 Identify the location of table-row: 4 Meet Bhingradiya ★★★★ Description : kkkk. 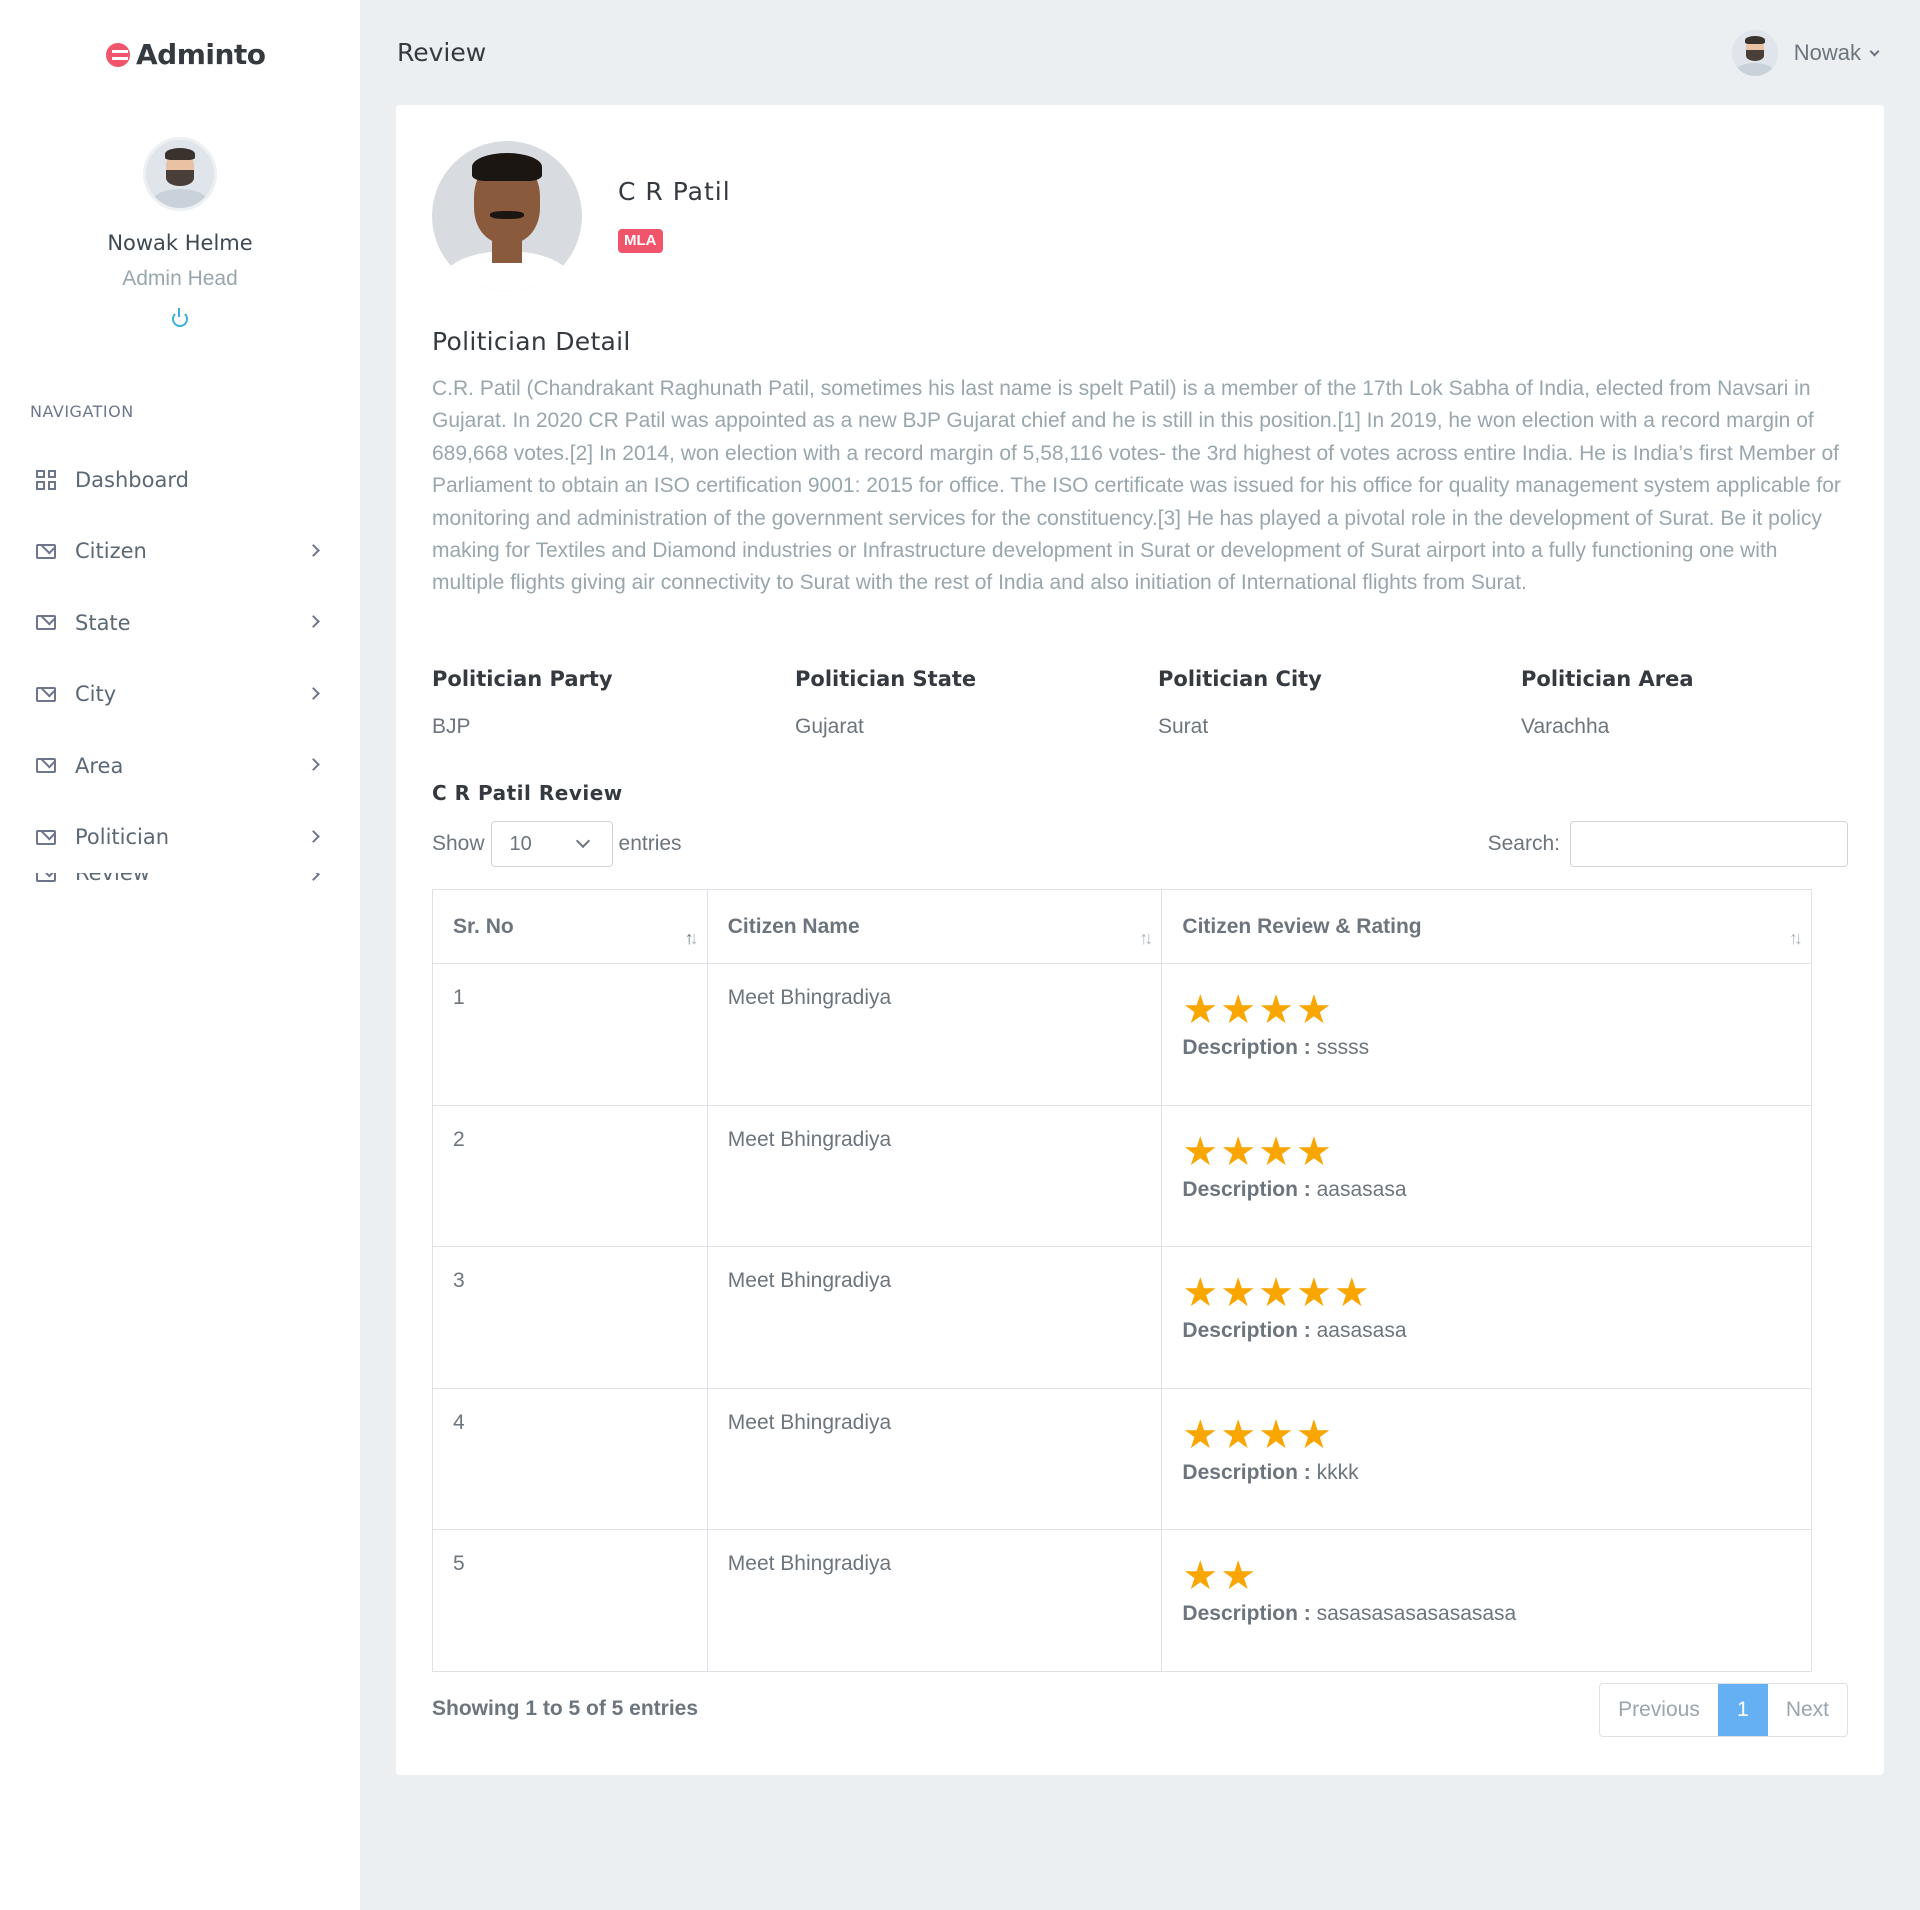
(1122, 1458).